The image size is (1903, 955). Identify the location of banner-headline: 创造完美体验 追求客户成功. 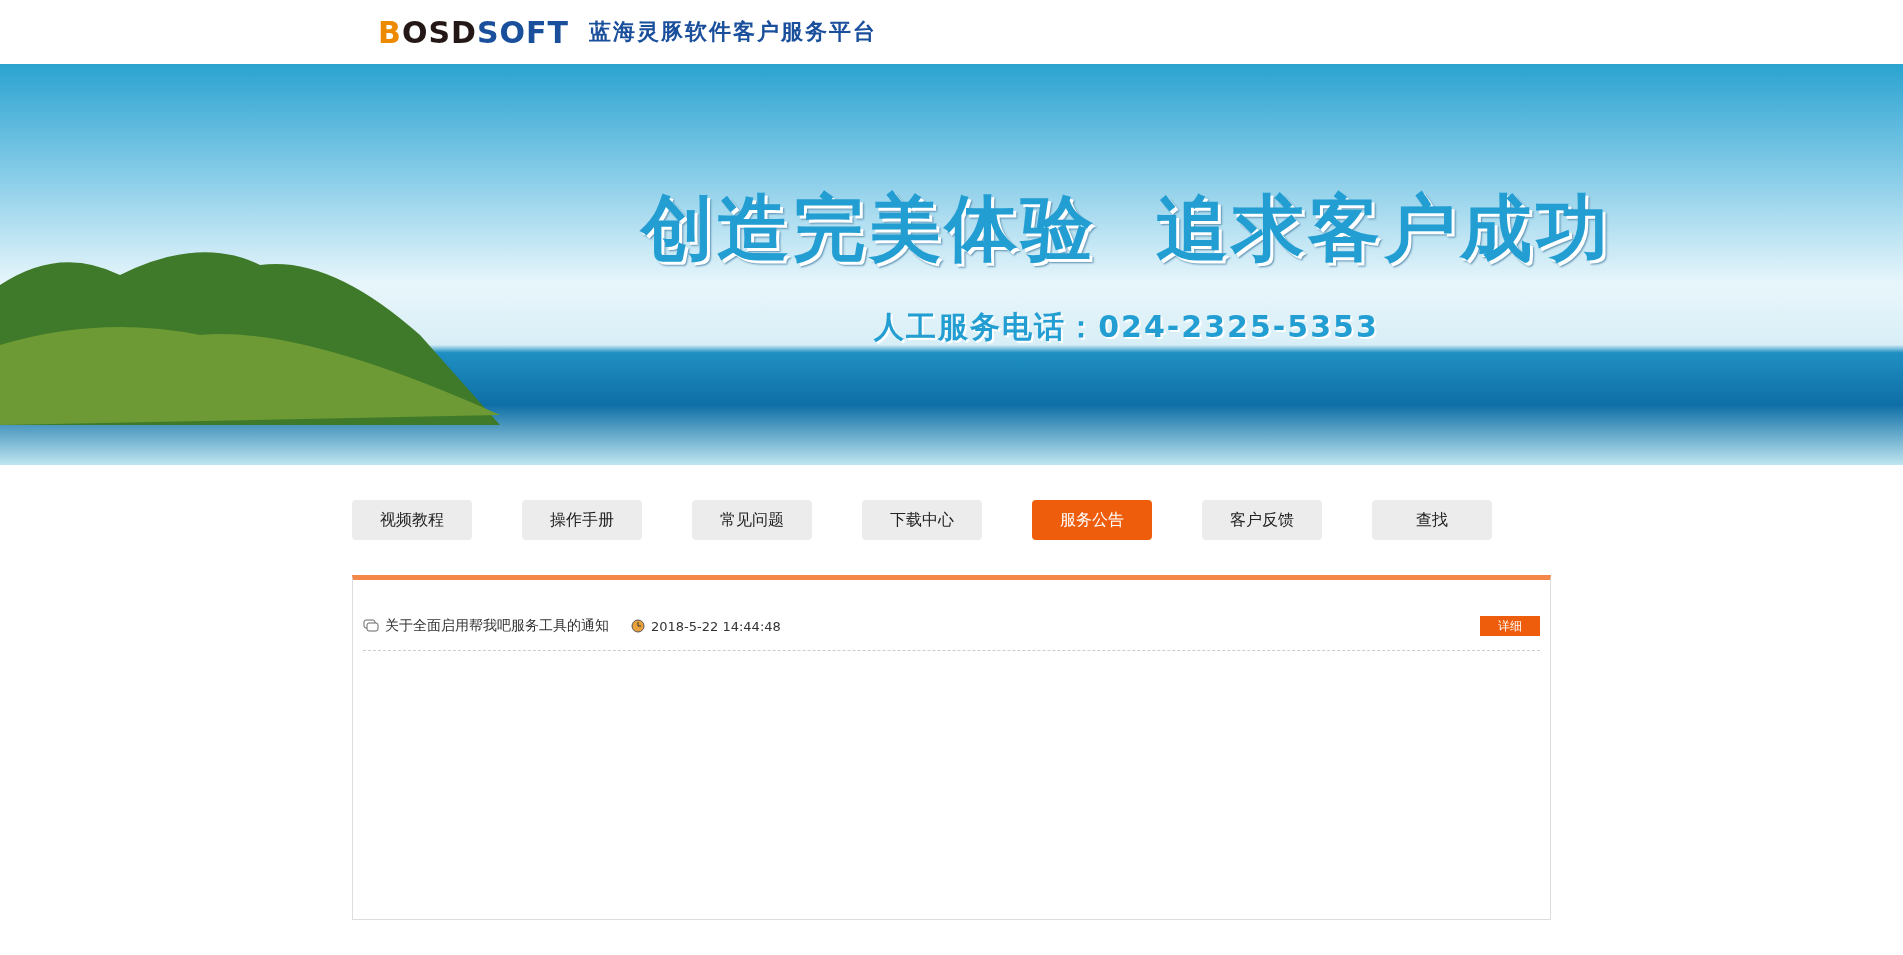
(1126, 228).